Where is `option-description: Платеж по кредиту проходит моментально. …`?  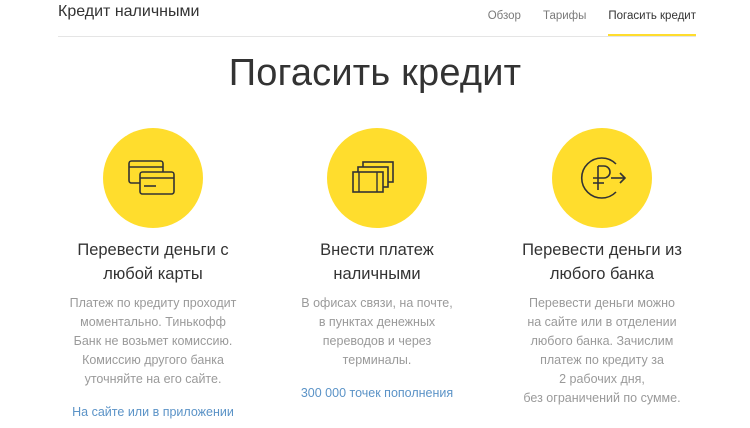 option-description: Платеж по кредиту проходит моментально. … is located at coordinates (153, 341).